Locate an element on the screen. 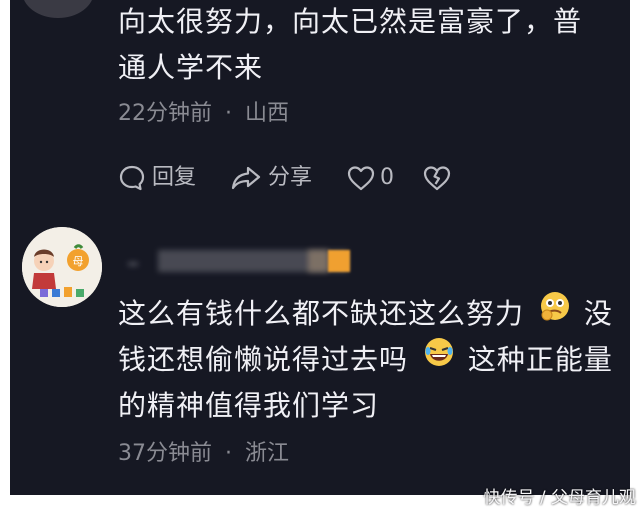 The height and width of the screenshot is (507, 640). share-label: 分享 is located at coordinates (290, 177).